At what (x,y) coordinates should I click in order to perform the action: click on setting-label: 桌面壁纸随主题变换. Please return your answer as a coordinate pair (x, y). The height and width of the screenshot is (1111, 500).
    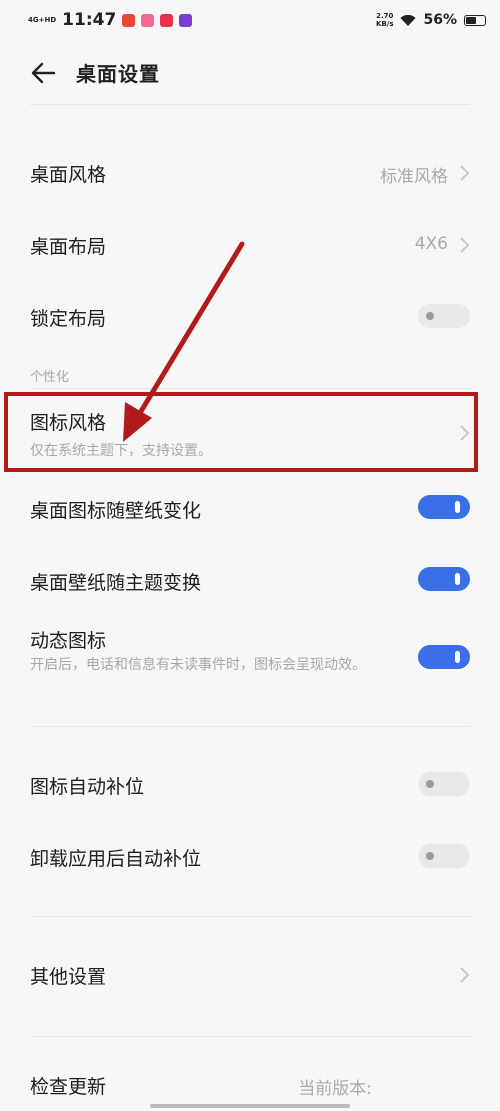
    Looking at the image, I should click on (116, 583).